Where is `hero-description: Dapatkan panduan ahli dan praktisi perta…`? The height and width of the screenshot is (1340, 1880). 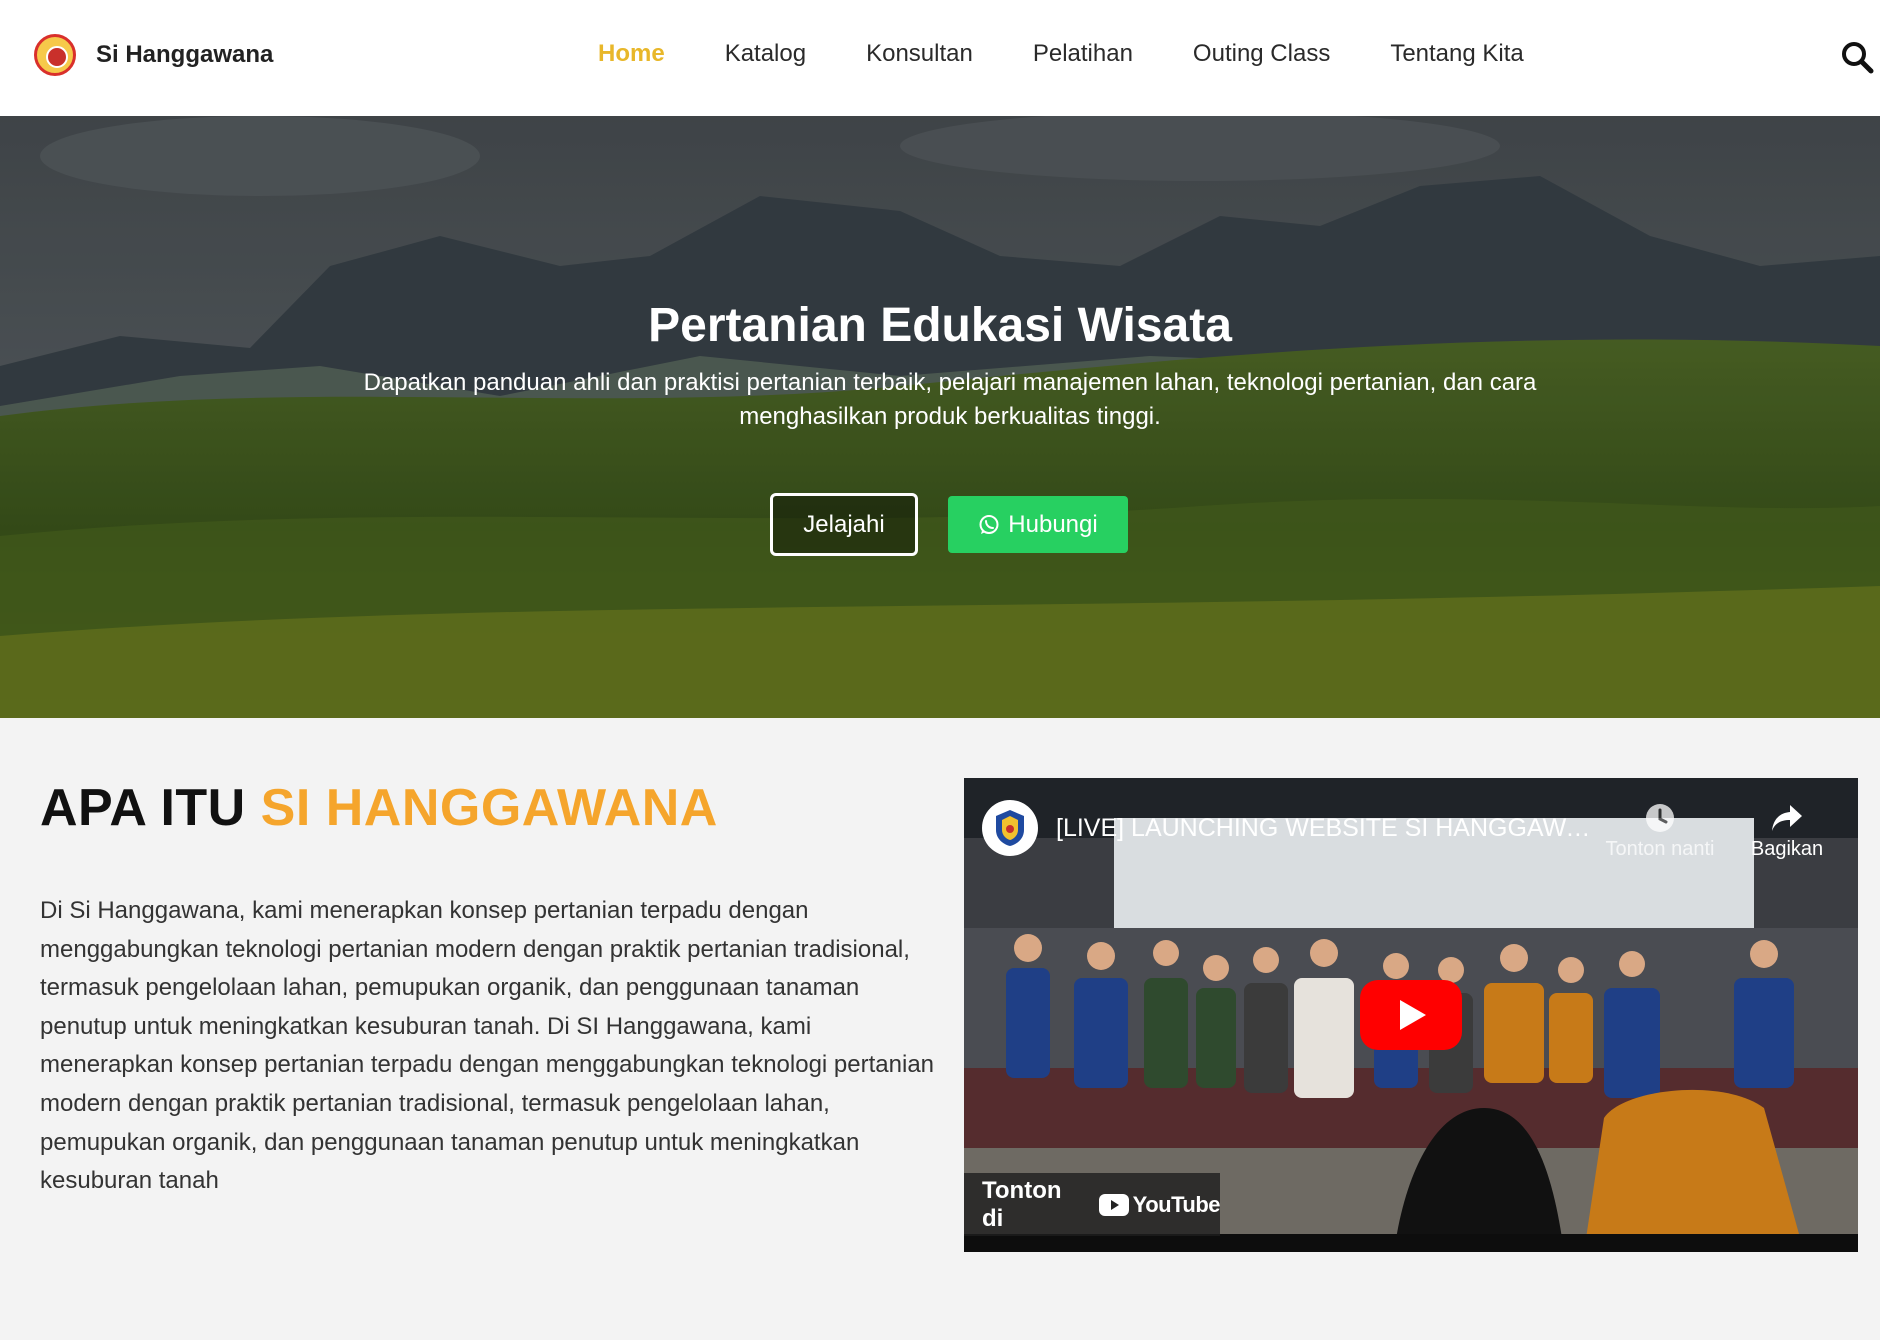
hero-description: Dapatkan panduan ahli dan praktisi perta… is located at coordinates (950, 399).